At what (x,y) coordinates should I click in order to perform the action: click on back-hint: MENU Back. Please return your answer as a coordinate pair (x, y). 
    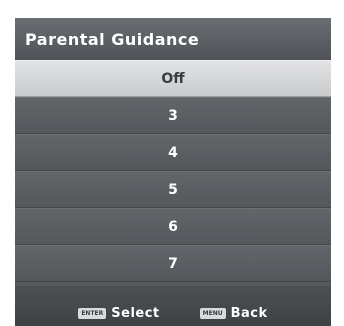
    Looking at the image, I should click on (233, 313).